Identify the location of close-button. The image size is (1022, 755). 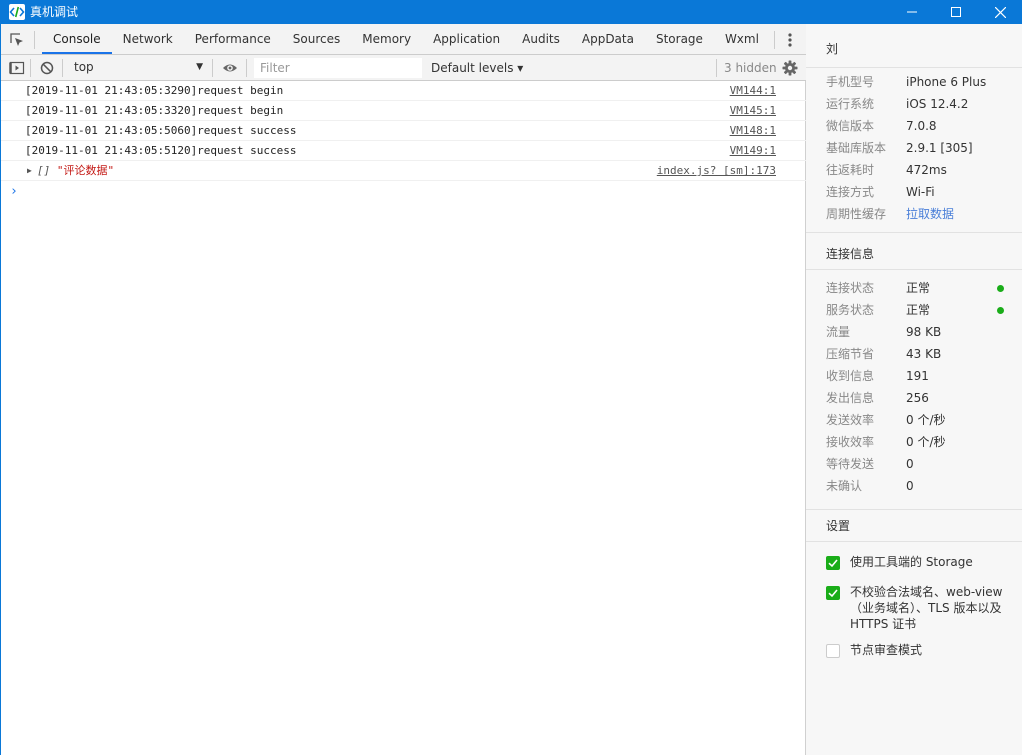
(999, 12).